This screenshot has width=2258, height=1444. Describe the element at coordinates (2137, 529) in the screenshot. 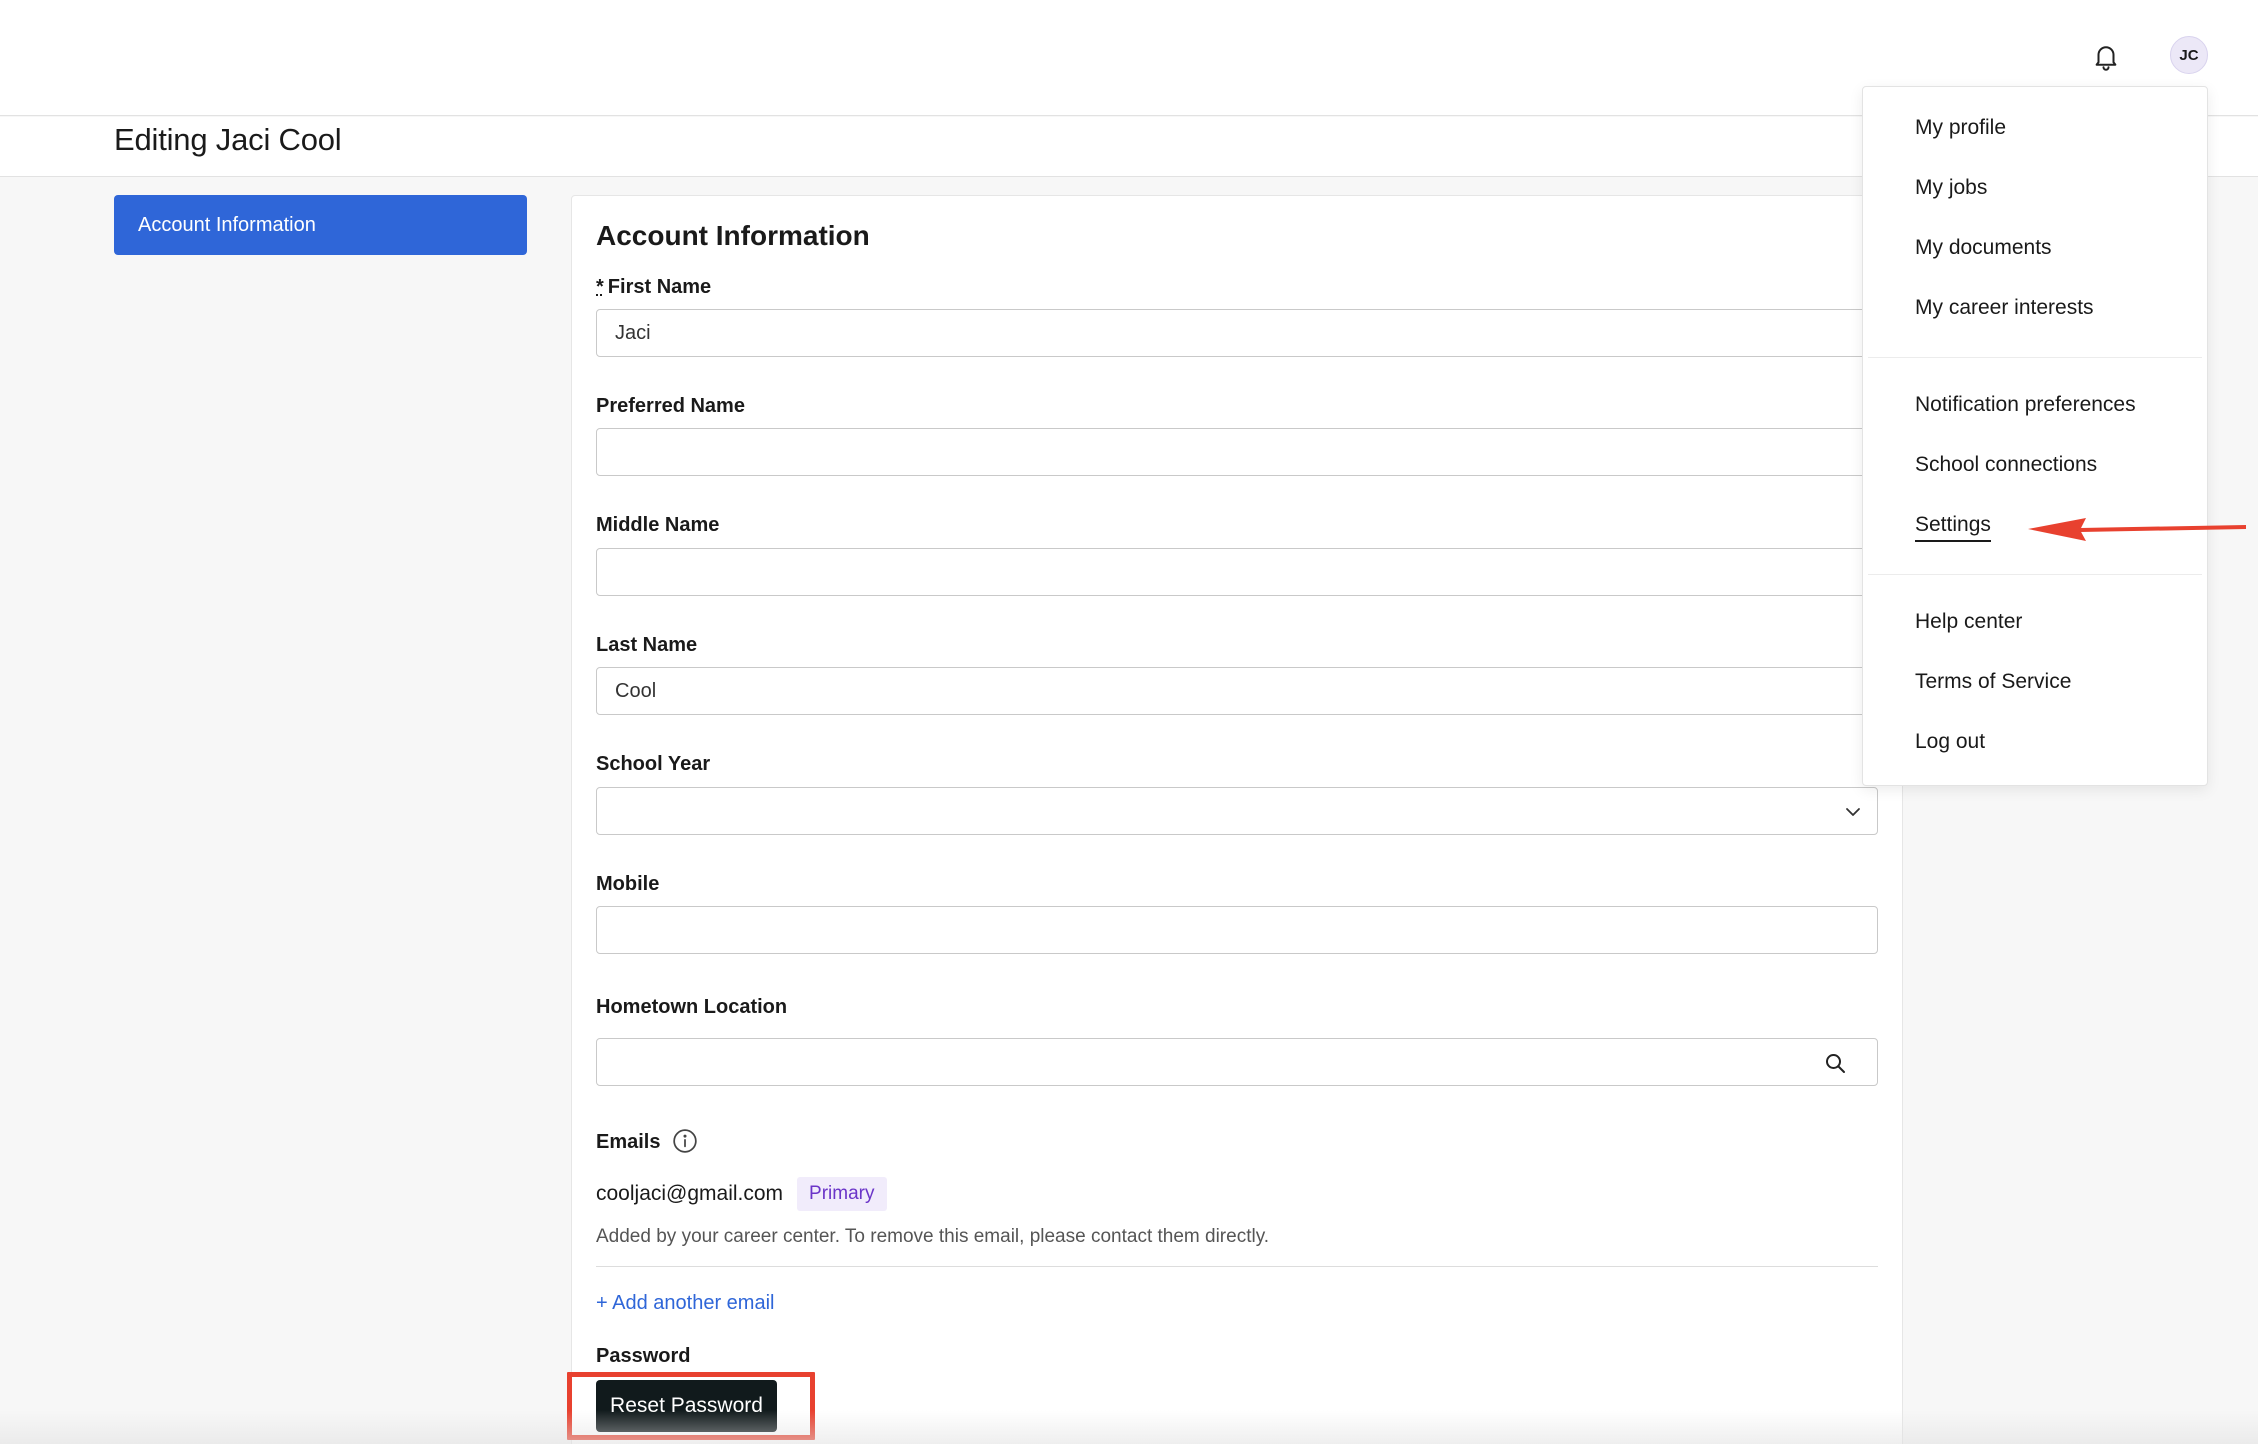

I see `arrow-left-annotation` at that location.